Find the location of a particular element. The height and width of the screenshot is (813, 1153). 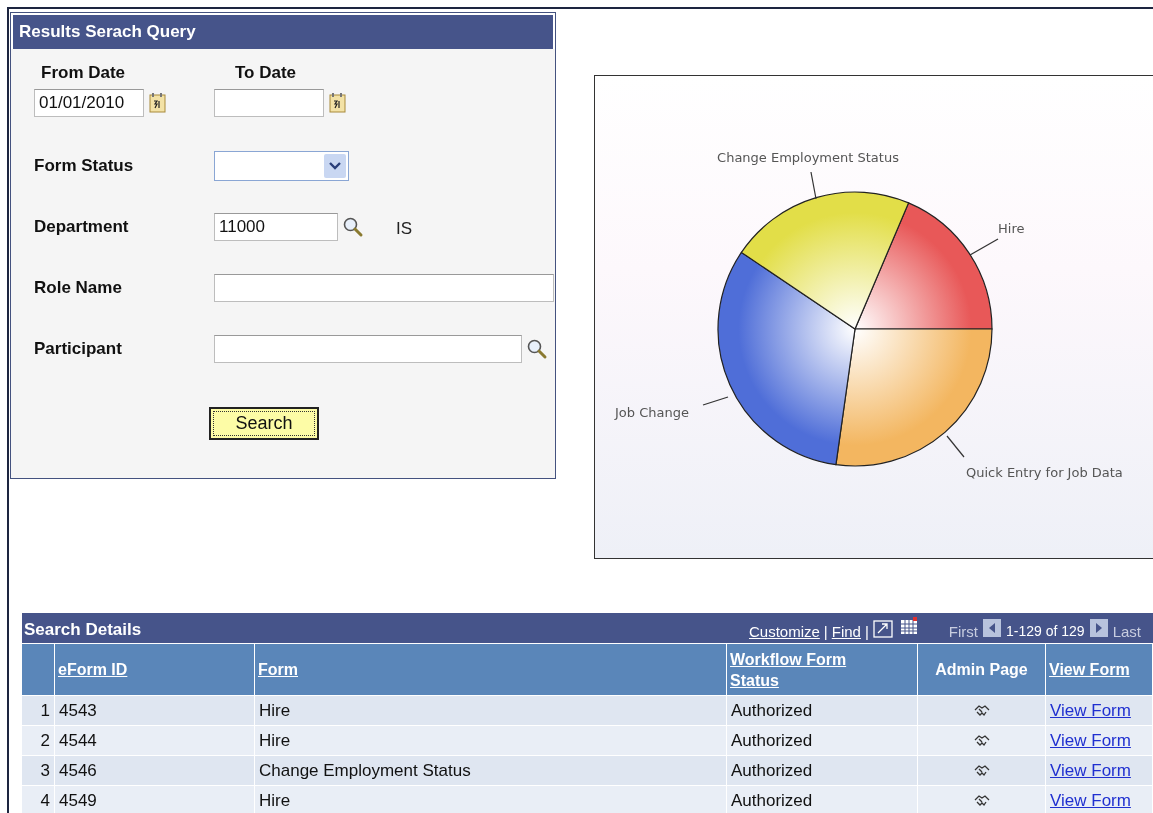

column-header: Admin Page is located at coordinates (982, 669).